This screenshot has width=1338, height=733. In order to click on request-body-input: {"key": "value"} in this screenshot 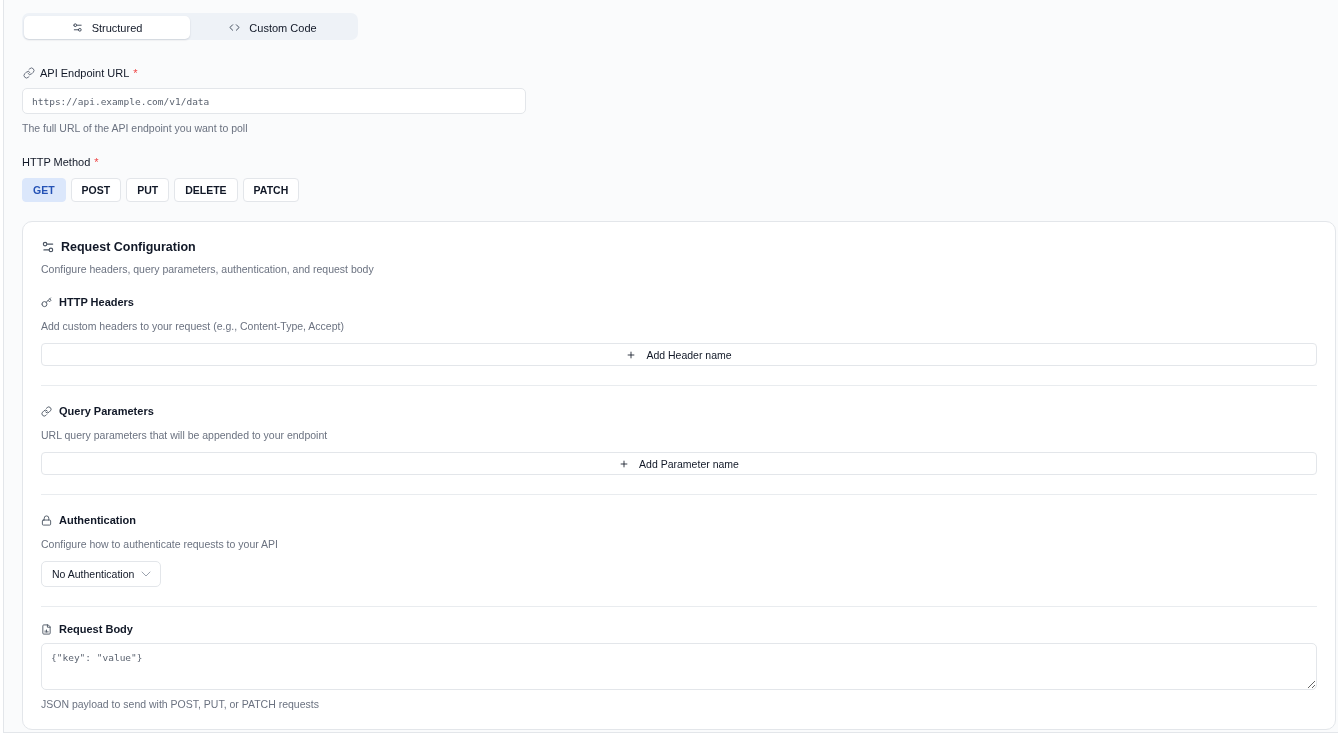, I will do `click(679, 666)`.